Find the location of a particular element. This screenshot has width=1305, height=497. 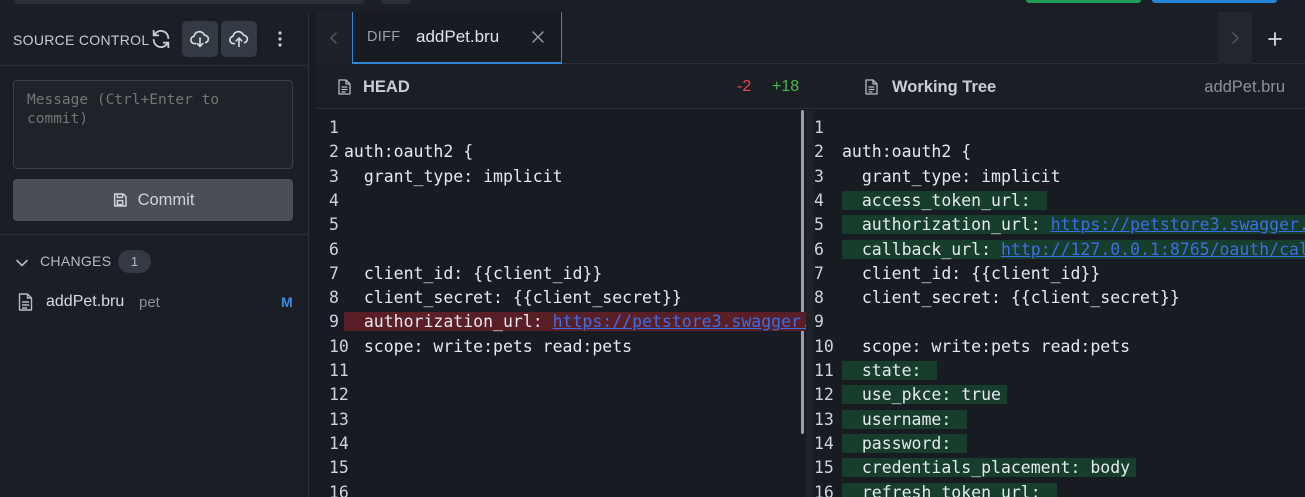

line-number: 11 is located at coordinates (824, 370).